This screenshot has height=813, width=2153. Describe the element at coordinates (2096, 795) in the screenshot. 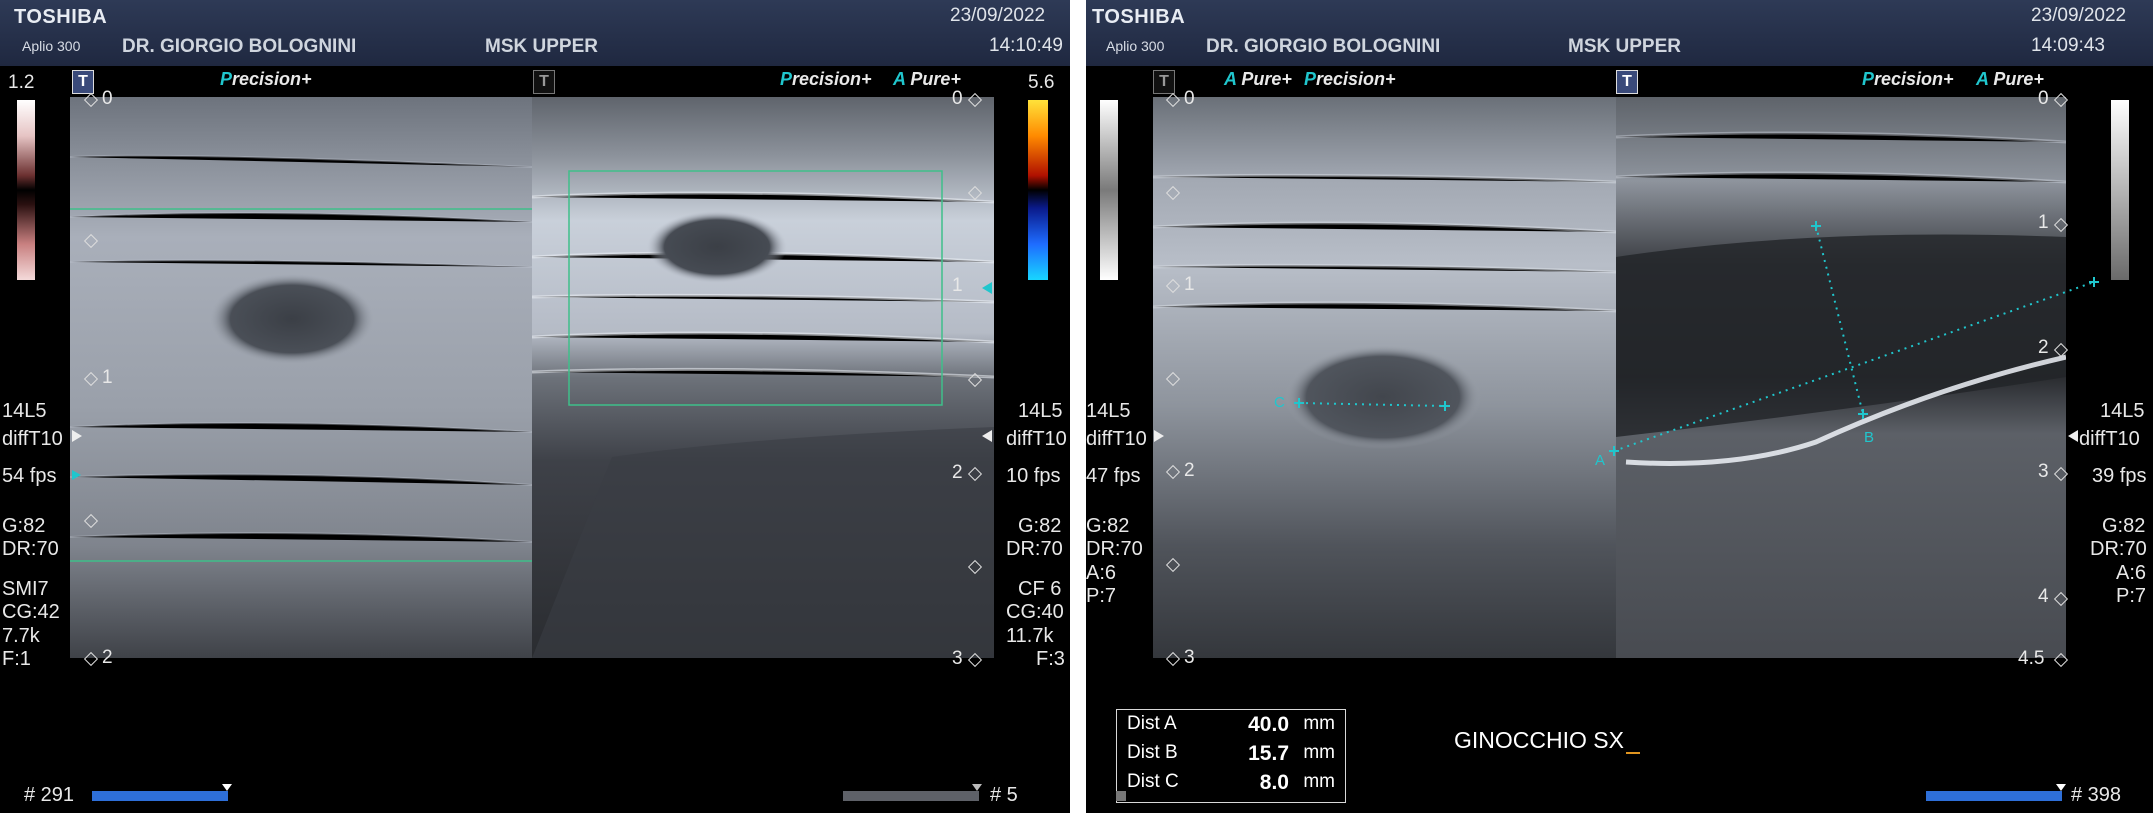

I see `frame-counter: # 398` at that location.